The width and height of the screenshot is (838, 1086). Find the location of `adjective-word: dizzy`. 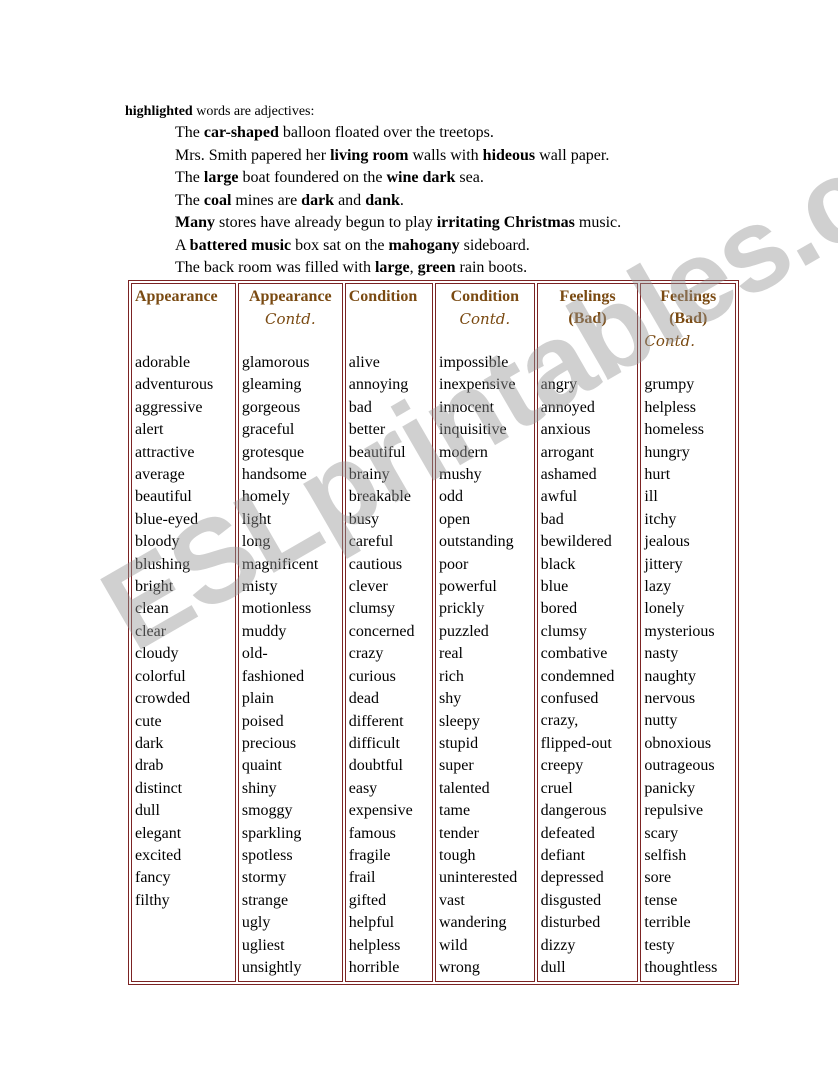

adjective-word: dizzy is located at coordinates (558, 945).